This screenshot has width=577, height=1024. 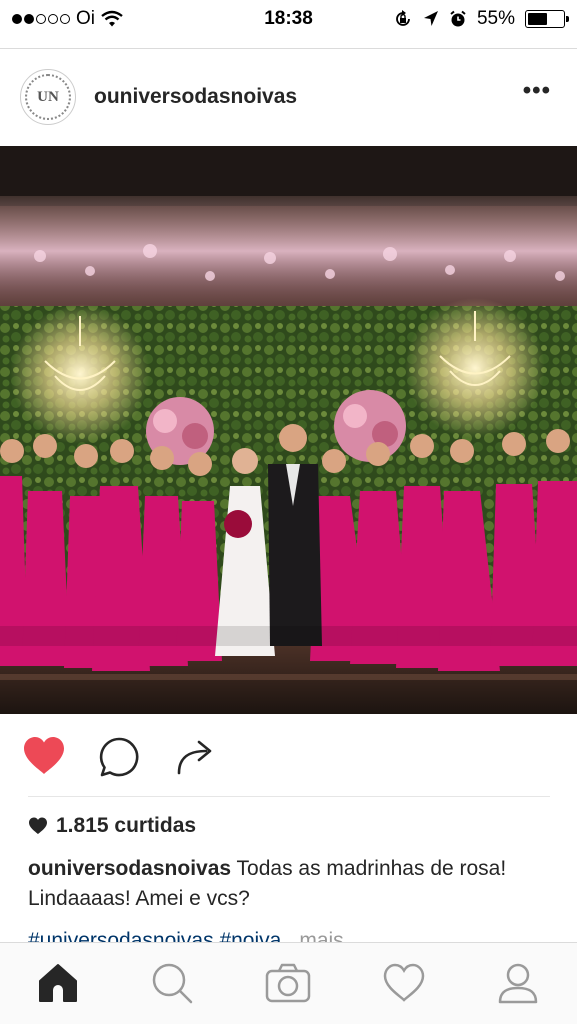 I want to click on small-heart-icon, so click(x=38, y=826).